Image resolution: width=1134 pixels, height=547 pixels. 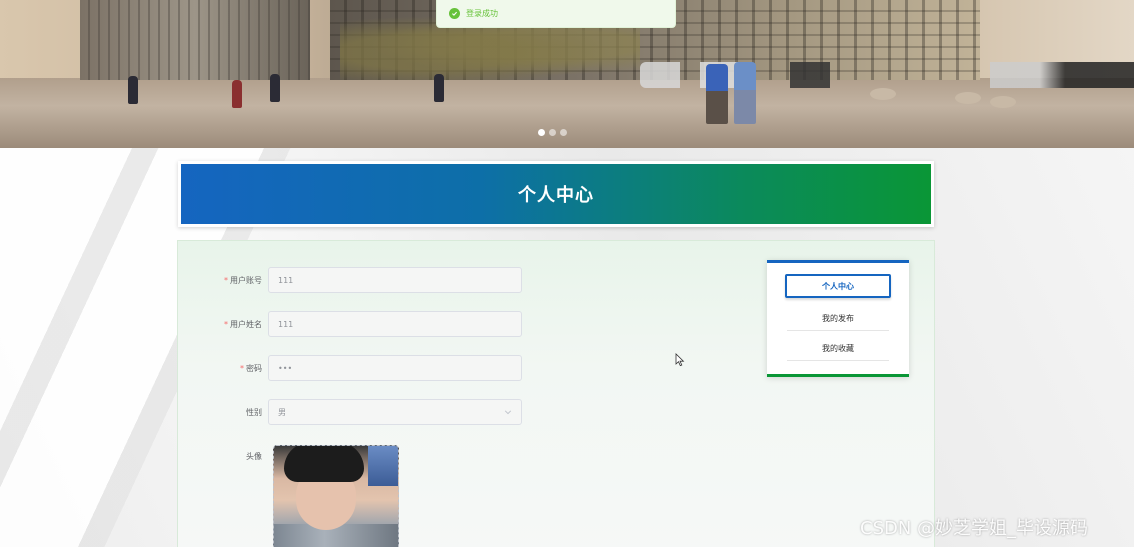 I want to click on gender-label: 性别, so click(x=254, y=412).